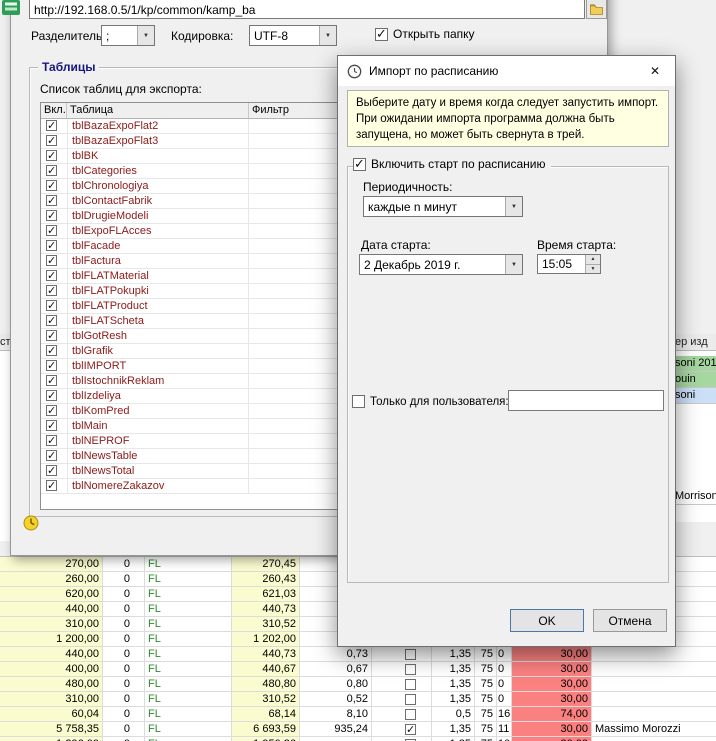 Image resolution: width=716 pixels, height=741 pixels. I want to click on grid-cell: 0,80, so click(336, 684).